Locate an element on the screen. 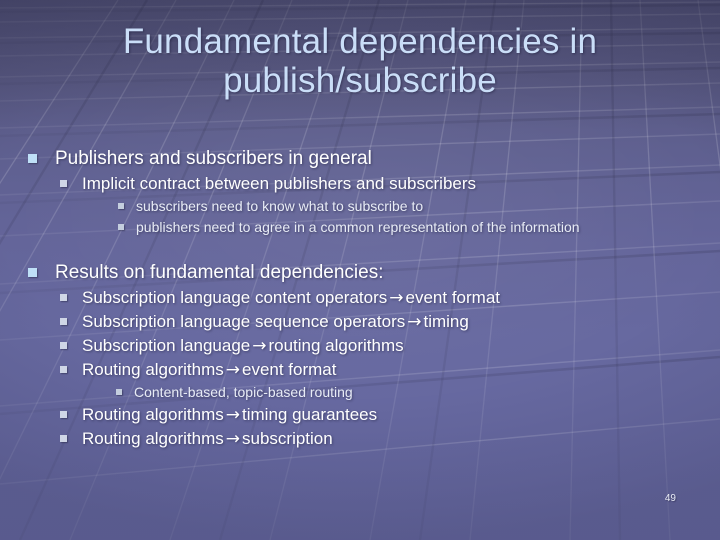 This screenshot has width=720, height=540. bullet-level1-publishers: Publishers and subscribers in general is located at coordinates (367, 159).